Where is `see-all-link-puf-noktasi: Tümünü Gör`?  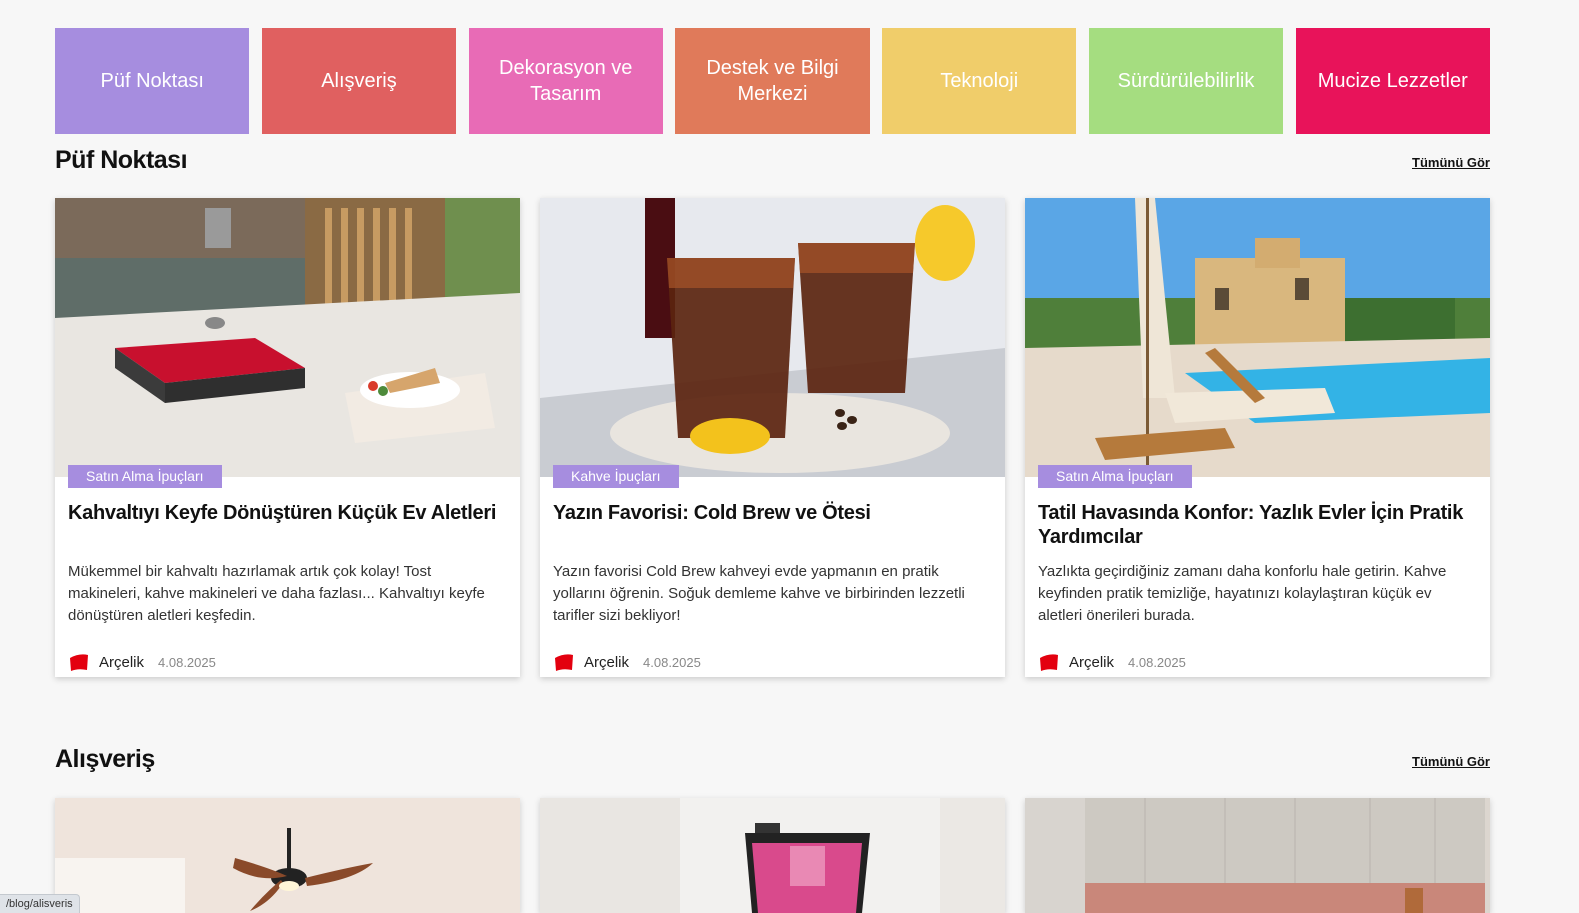 see-all-link-puf-noktasi: Tümünü Gör is located at coordinates (1451, 162).